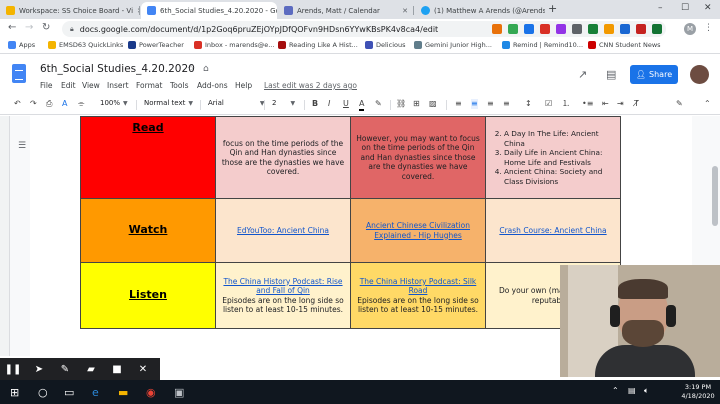 The width and height of the screenshot is (720, 404). Describe the element at coordinates (39, 369) in the screenshot. I see `pointer-icon: ➤` at that location.